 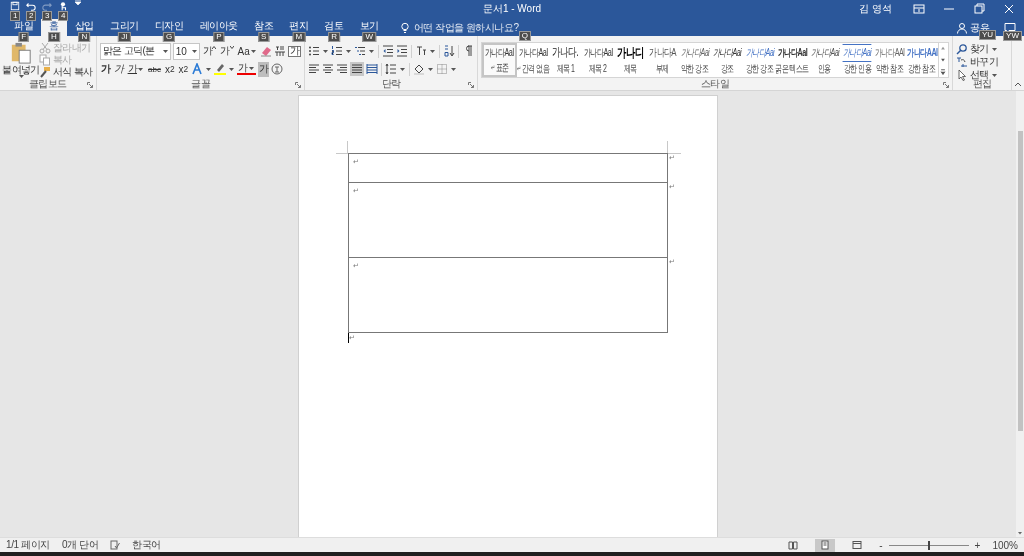 What do you see at coordinates (209, 51) in the screenshot?
I see `grow-font-button: 가` at bounding box center [209, 51].